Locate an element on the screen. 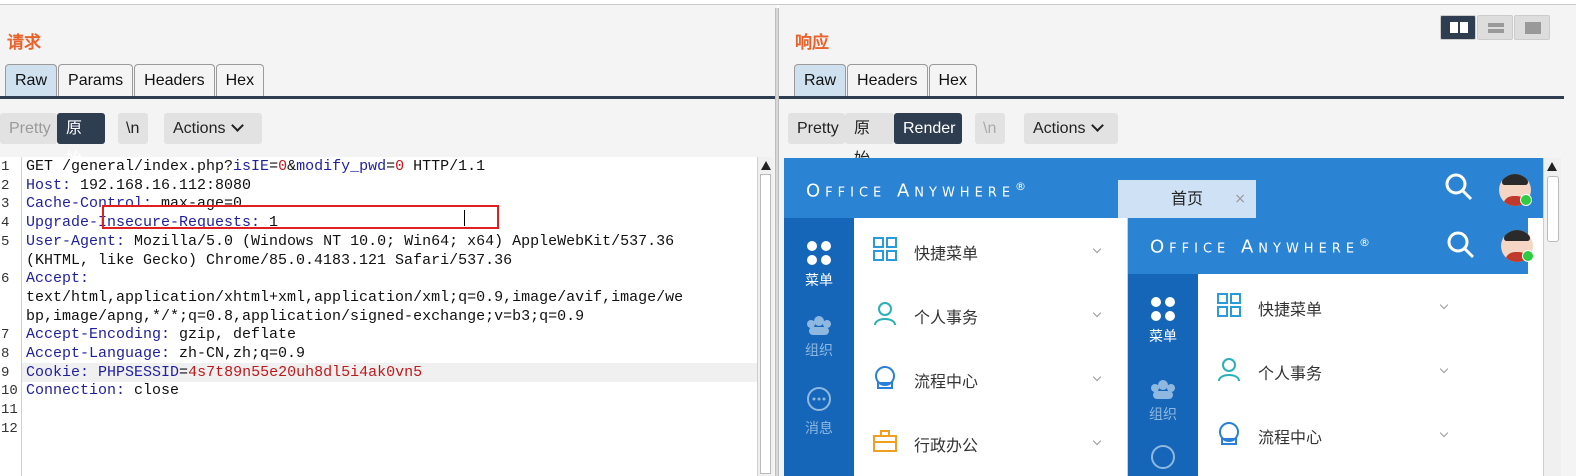 This screenshot has height=476, width=1576. oa-menu-item-admin: 行政办公 is located at coordinates (985, 442).